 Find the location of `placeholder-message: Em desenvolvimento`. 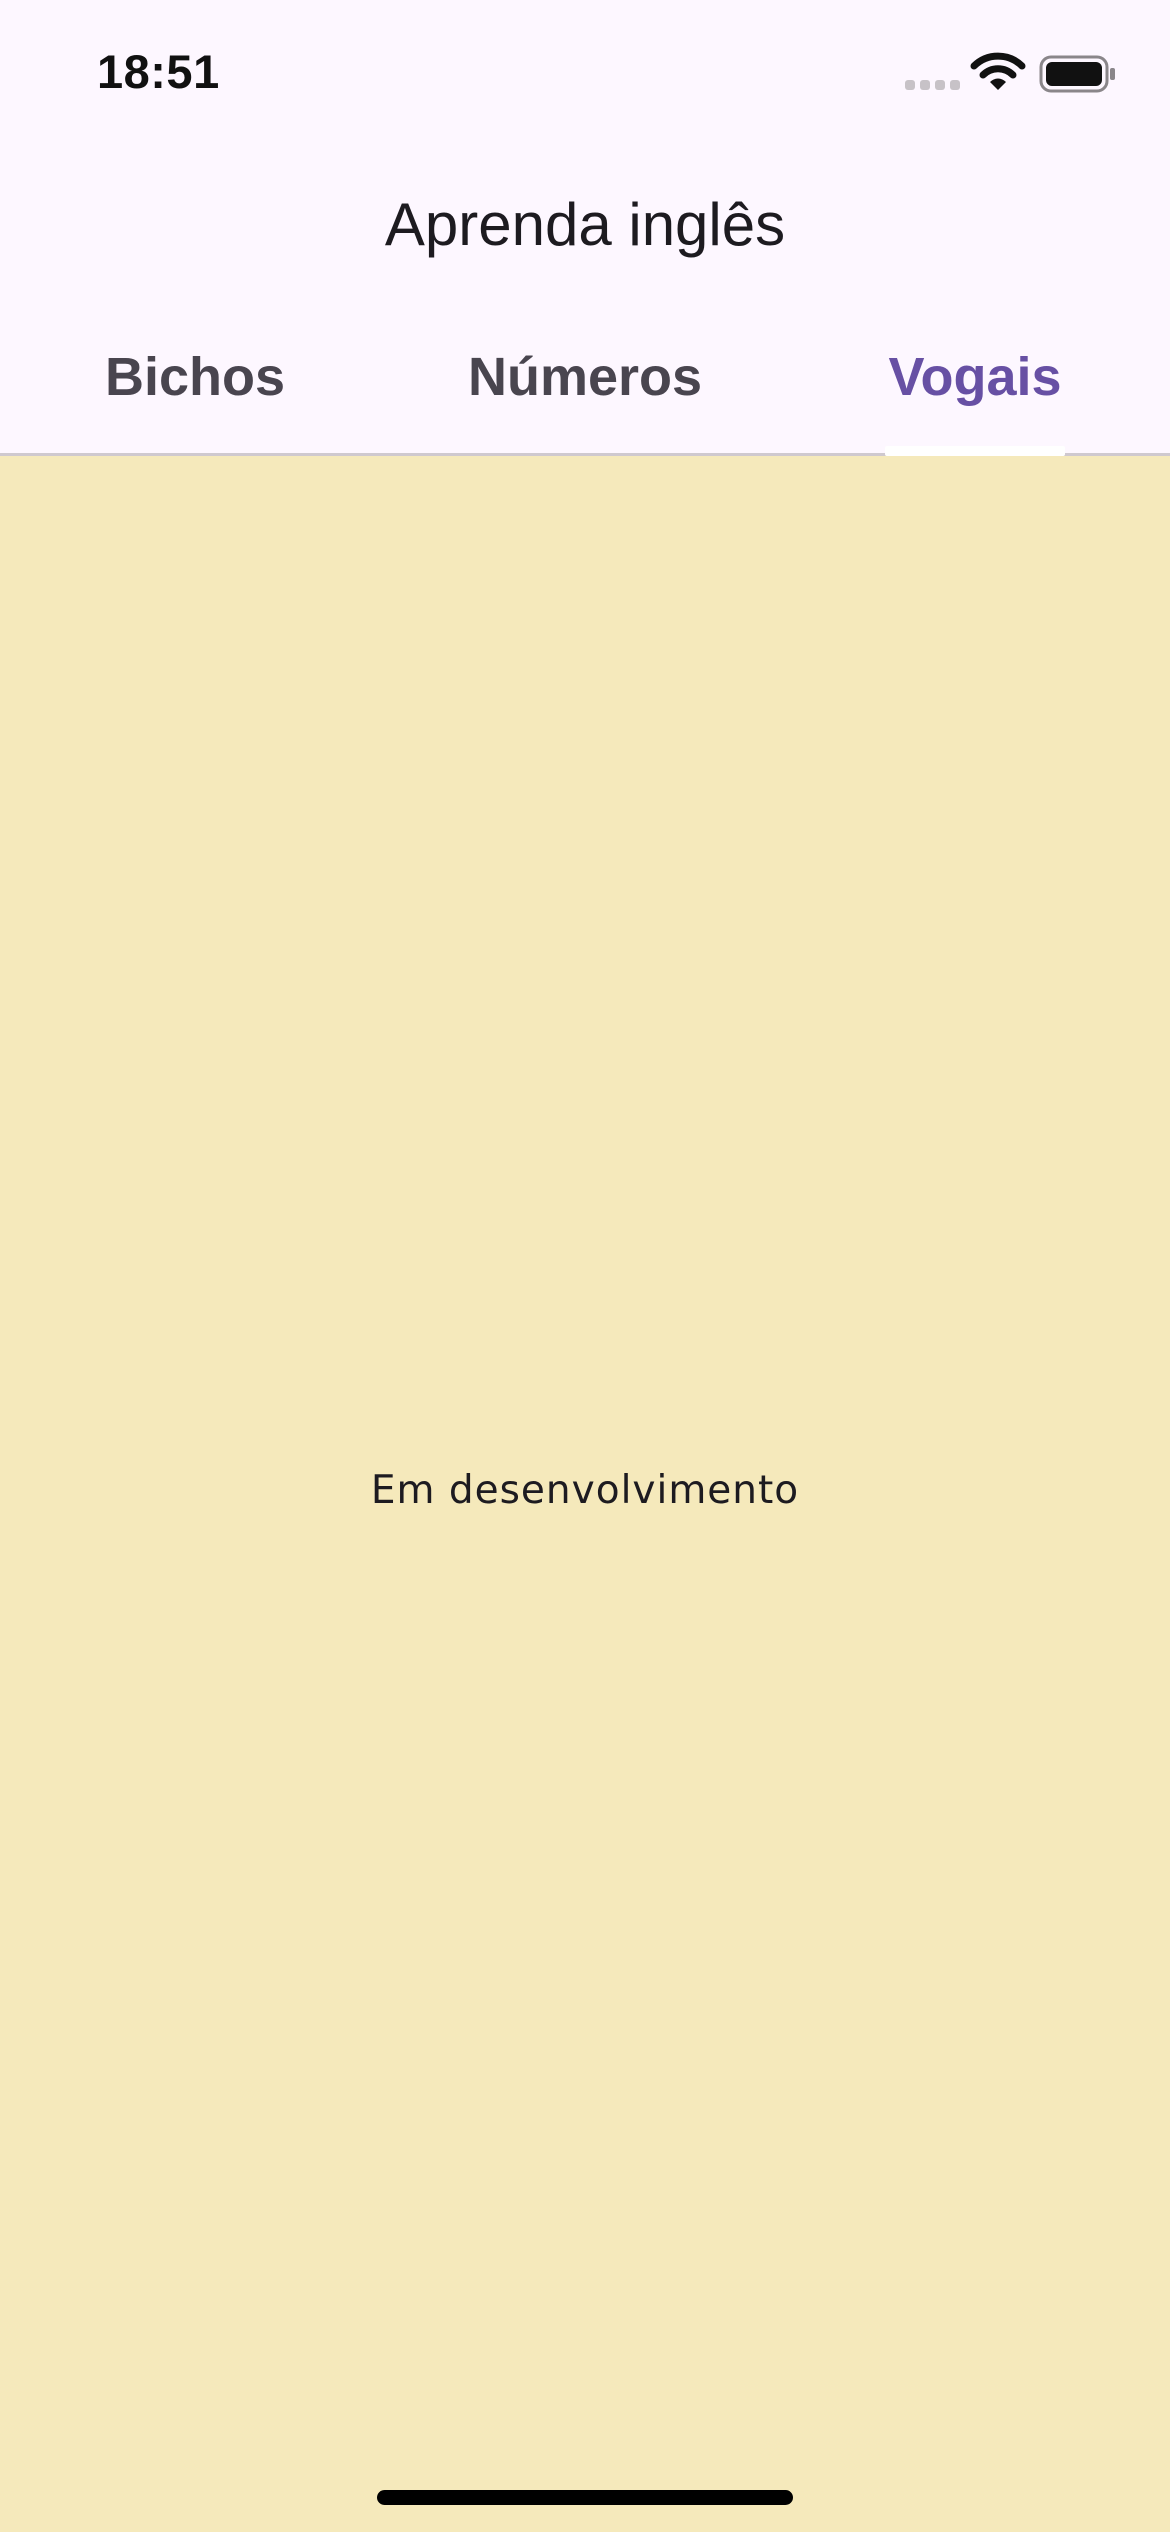

placeholder-message: Em desenvolvimento is located at coordinates (585, 1490).